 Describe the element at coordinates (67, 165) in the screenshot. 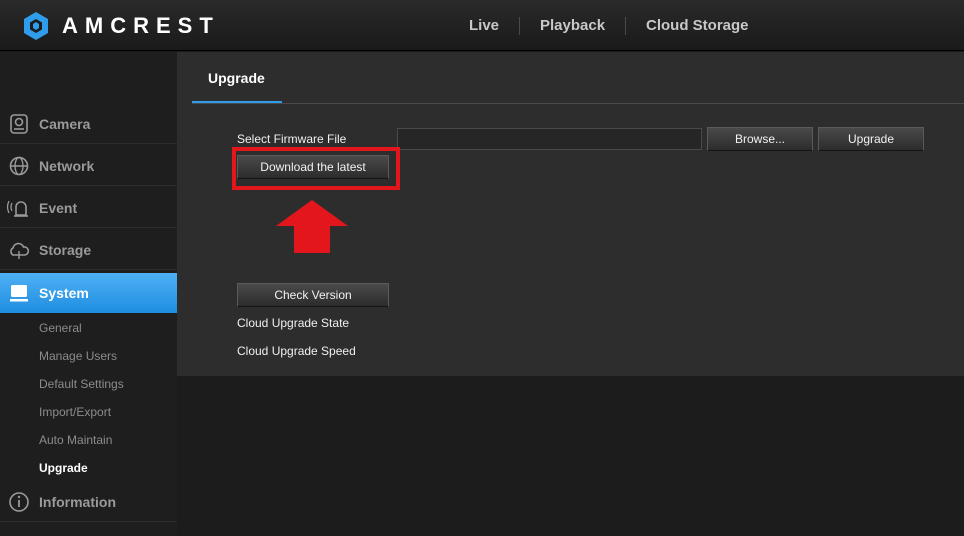

I see `sidebar-item-label: Network` at that location.